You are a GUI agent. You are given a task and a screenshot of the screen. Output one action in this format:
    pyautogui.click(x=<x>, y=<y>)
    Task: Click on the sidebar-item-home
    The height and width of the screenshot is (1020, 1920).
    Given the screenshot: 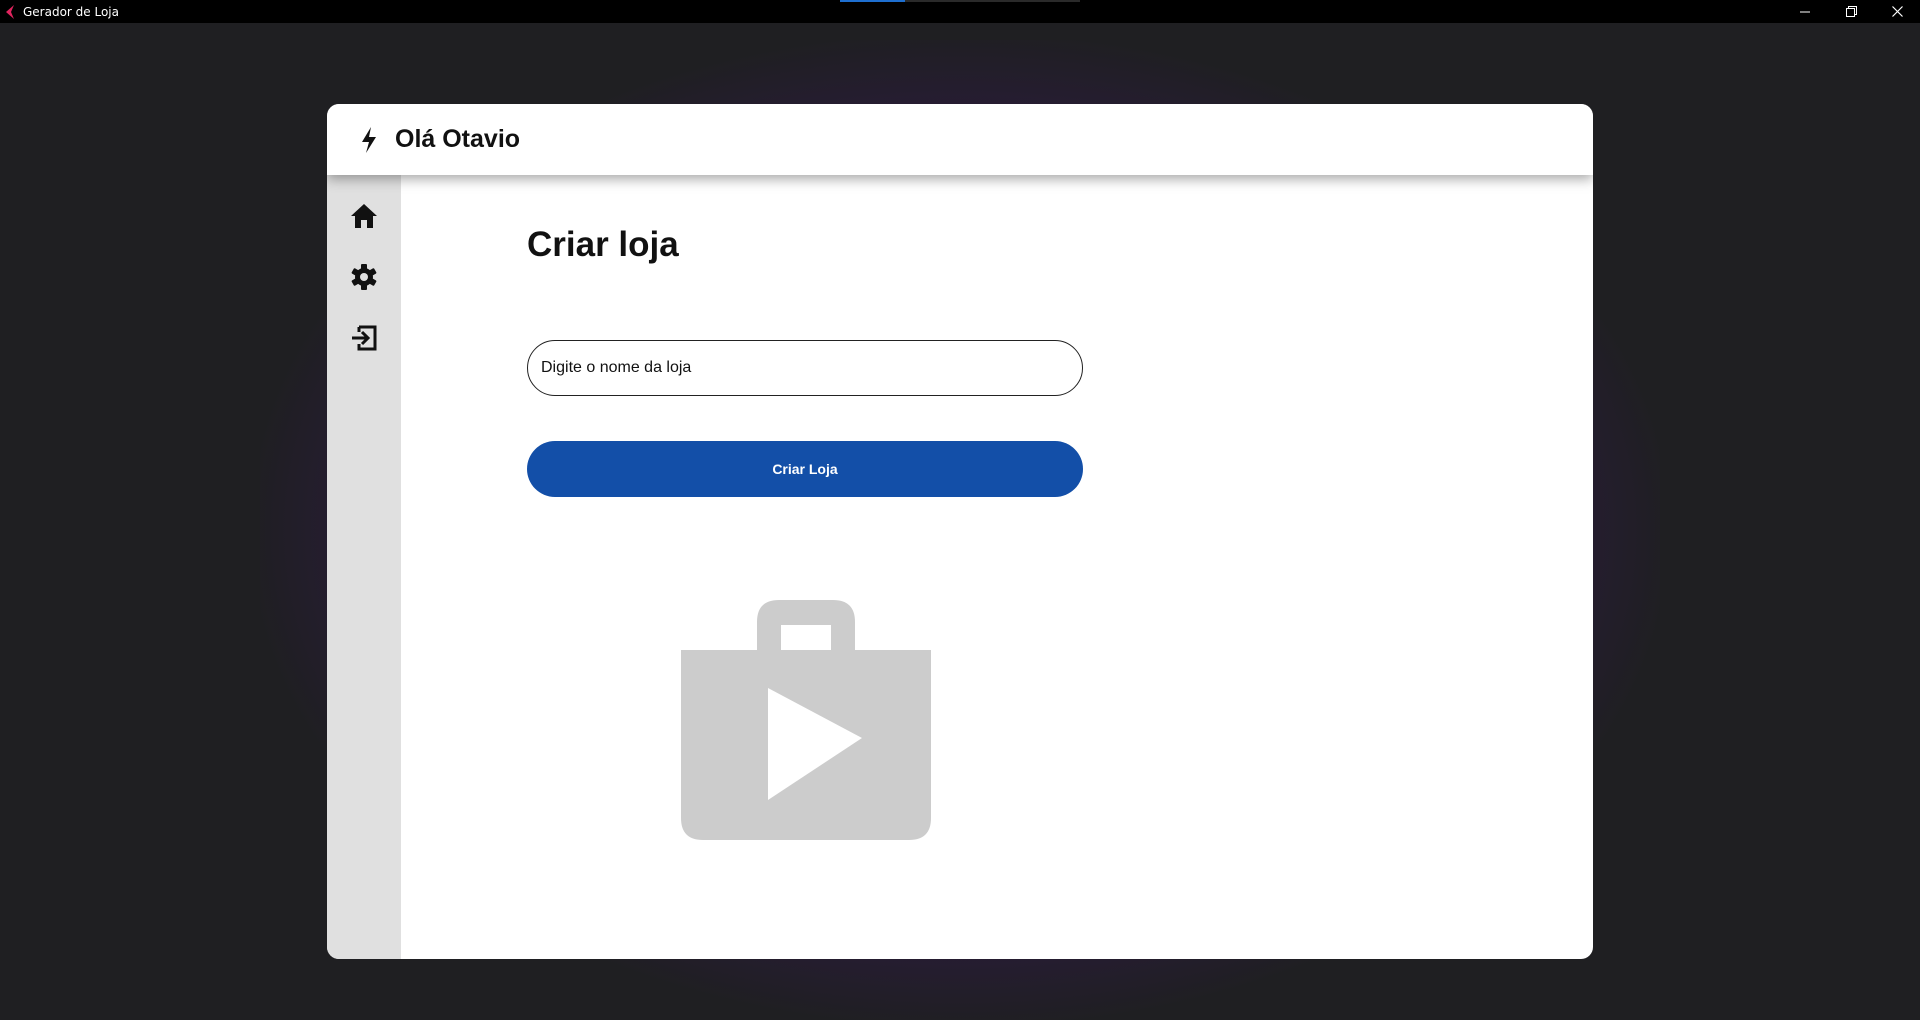 What is the action you would take?
    pyautogui.click(x=364, y=215)
    